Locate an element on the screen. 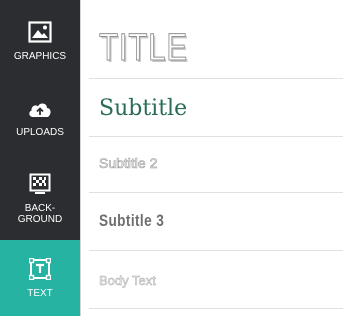 Image resolution: width=348 pixels, height=316 pixels. text-box-icon is located at coordinates (40, 270).